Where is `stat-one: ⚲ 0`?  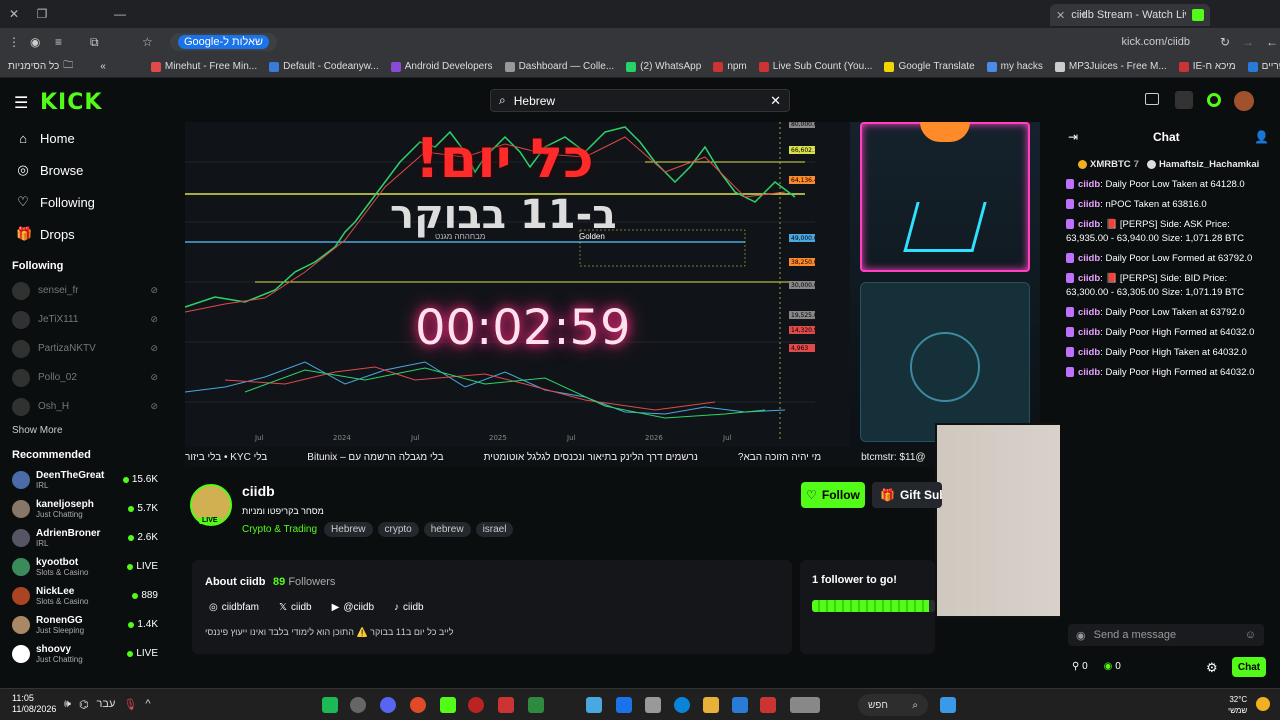 stat-one: ⚲ 0 is located at coordinates (1080, 666).